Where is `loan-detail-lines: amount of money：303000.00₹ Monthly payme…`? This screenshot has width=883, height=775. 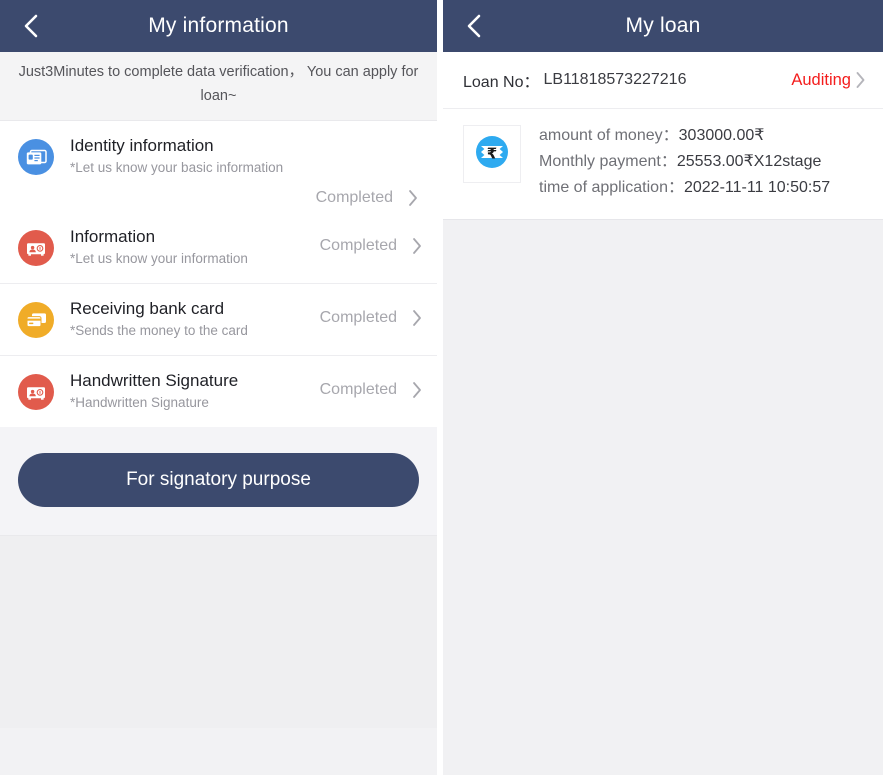
loan-detail-lines: amount of money：303000.00₹ Monthly payme… is located at coordinates (703, 162).